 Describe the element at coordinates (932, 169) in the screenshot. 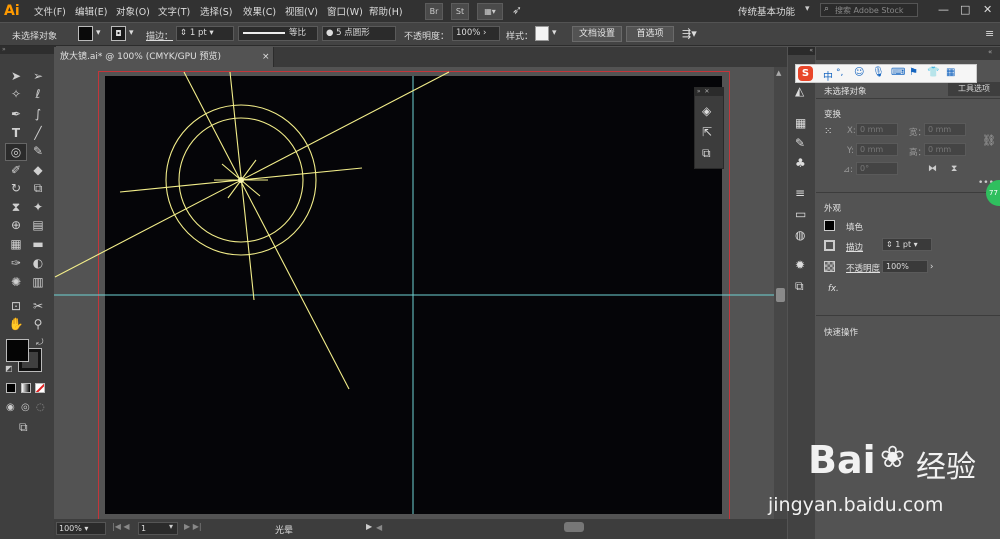

I see `flip-horizontal-icon: ⧓` at that location.